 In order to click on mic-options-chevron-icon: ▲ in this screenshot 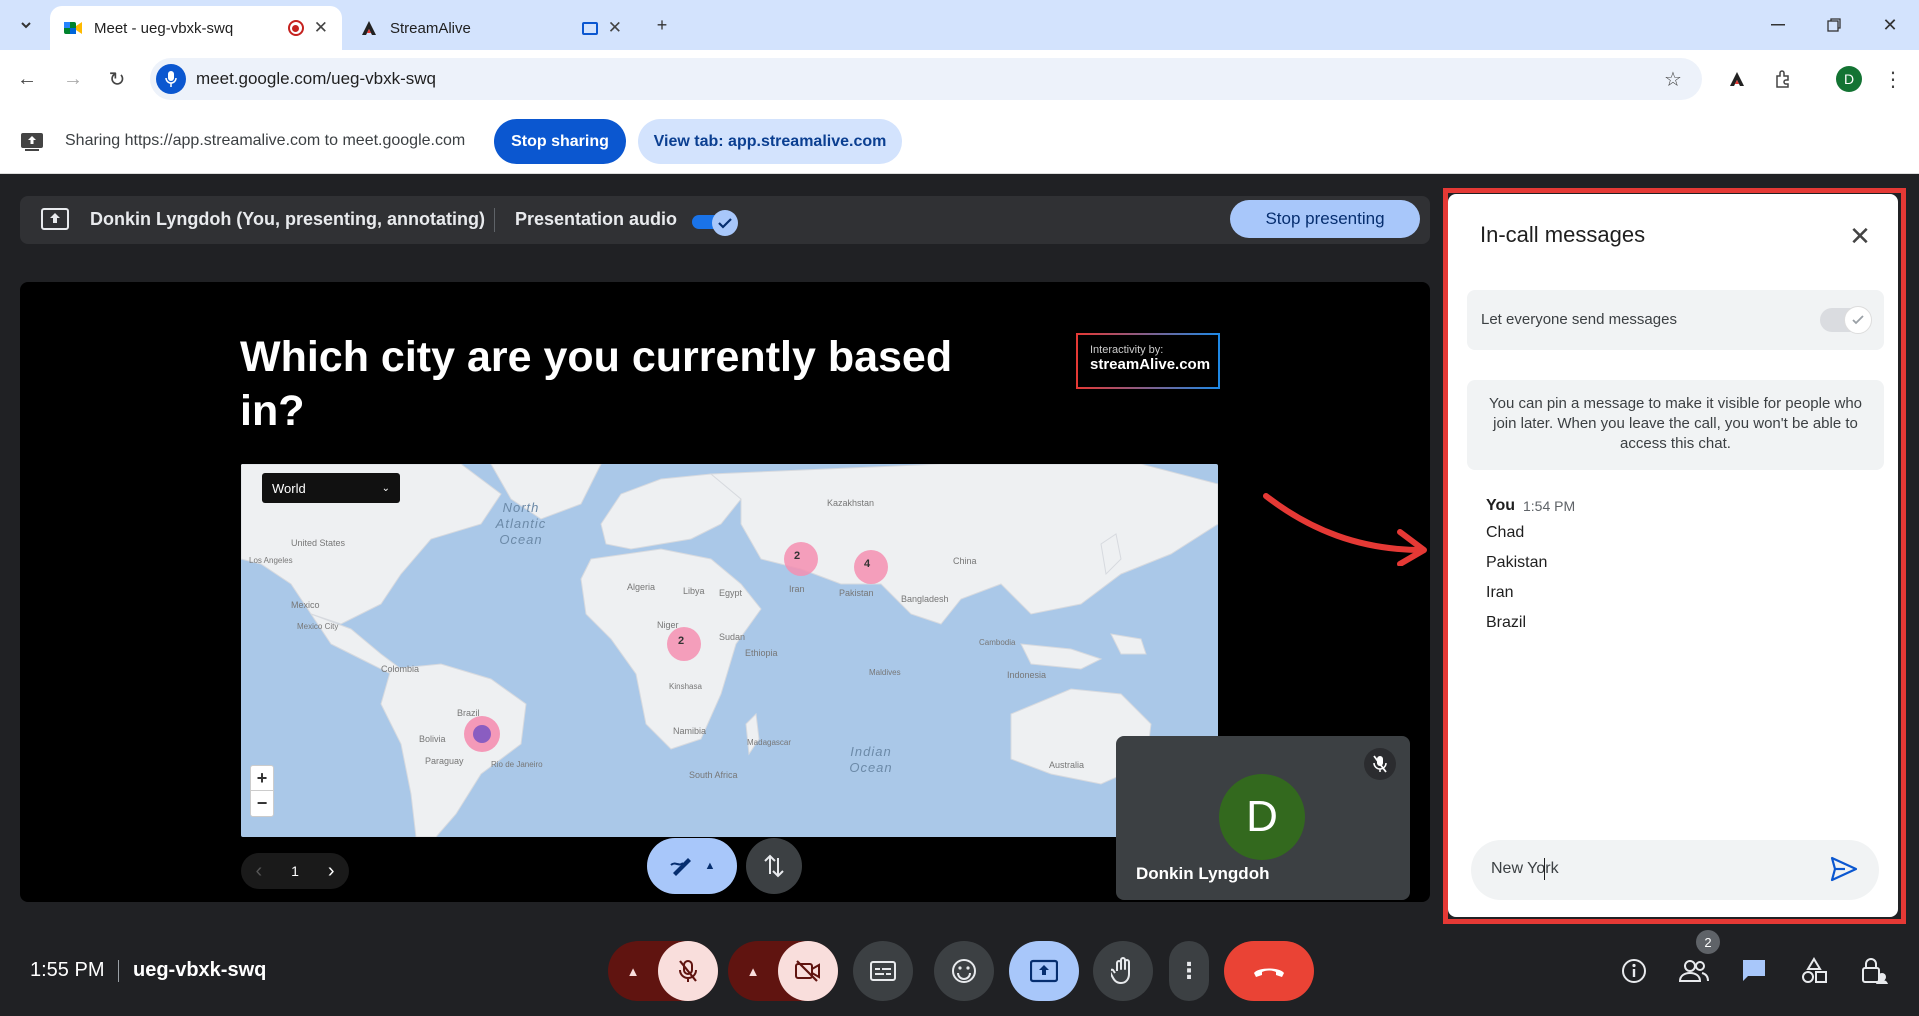, I will do `click(633, 971)`.